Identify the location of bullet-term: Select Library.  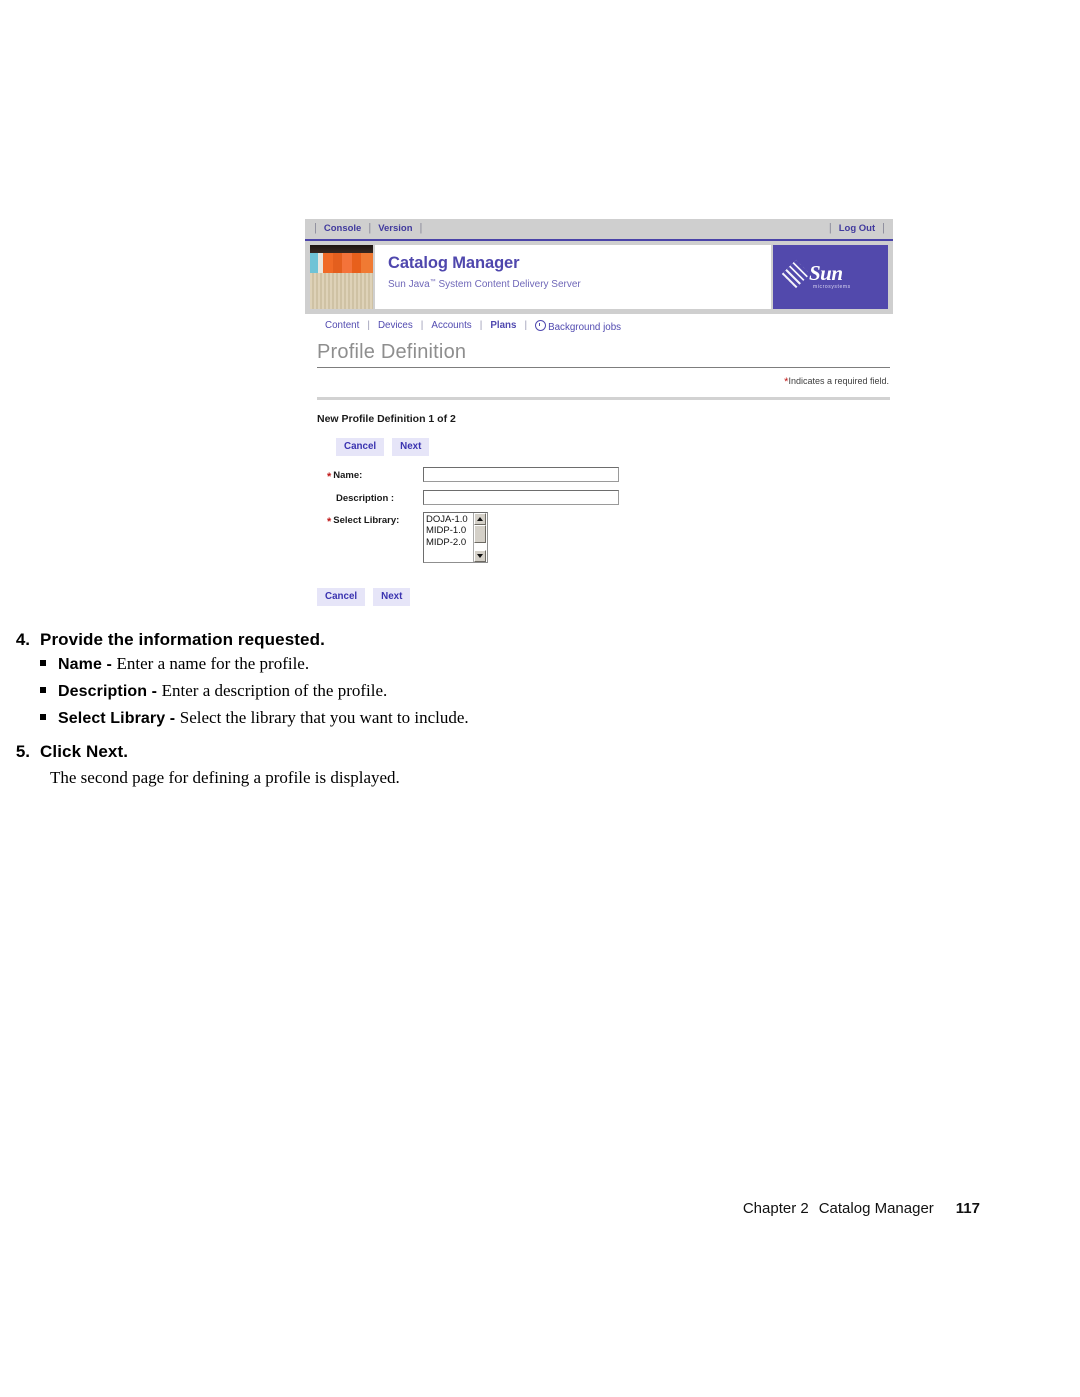
(112, 718).